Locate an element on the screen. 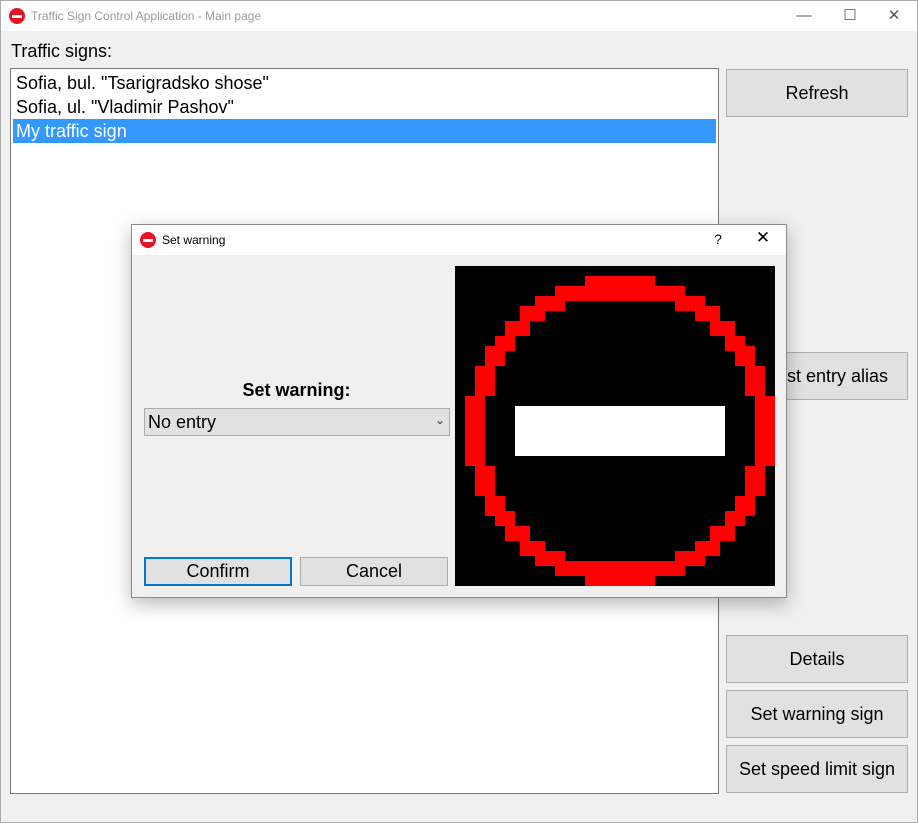 The image size is (918, 823). dialog-title: Set warning is located at coordinates (194, 240).